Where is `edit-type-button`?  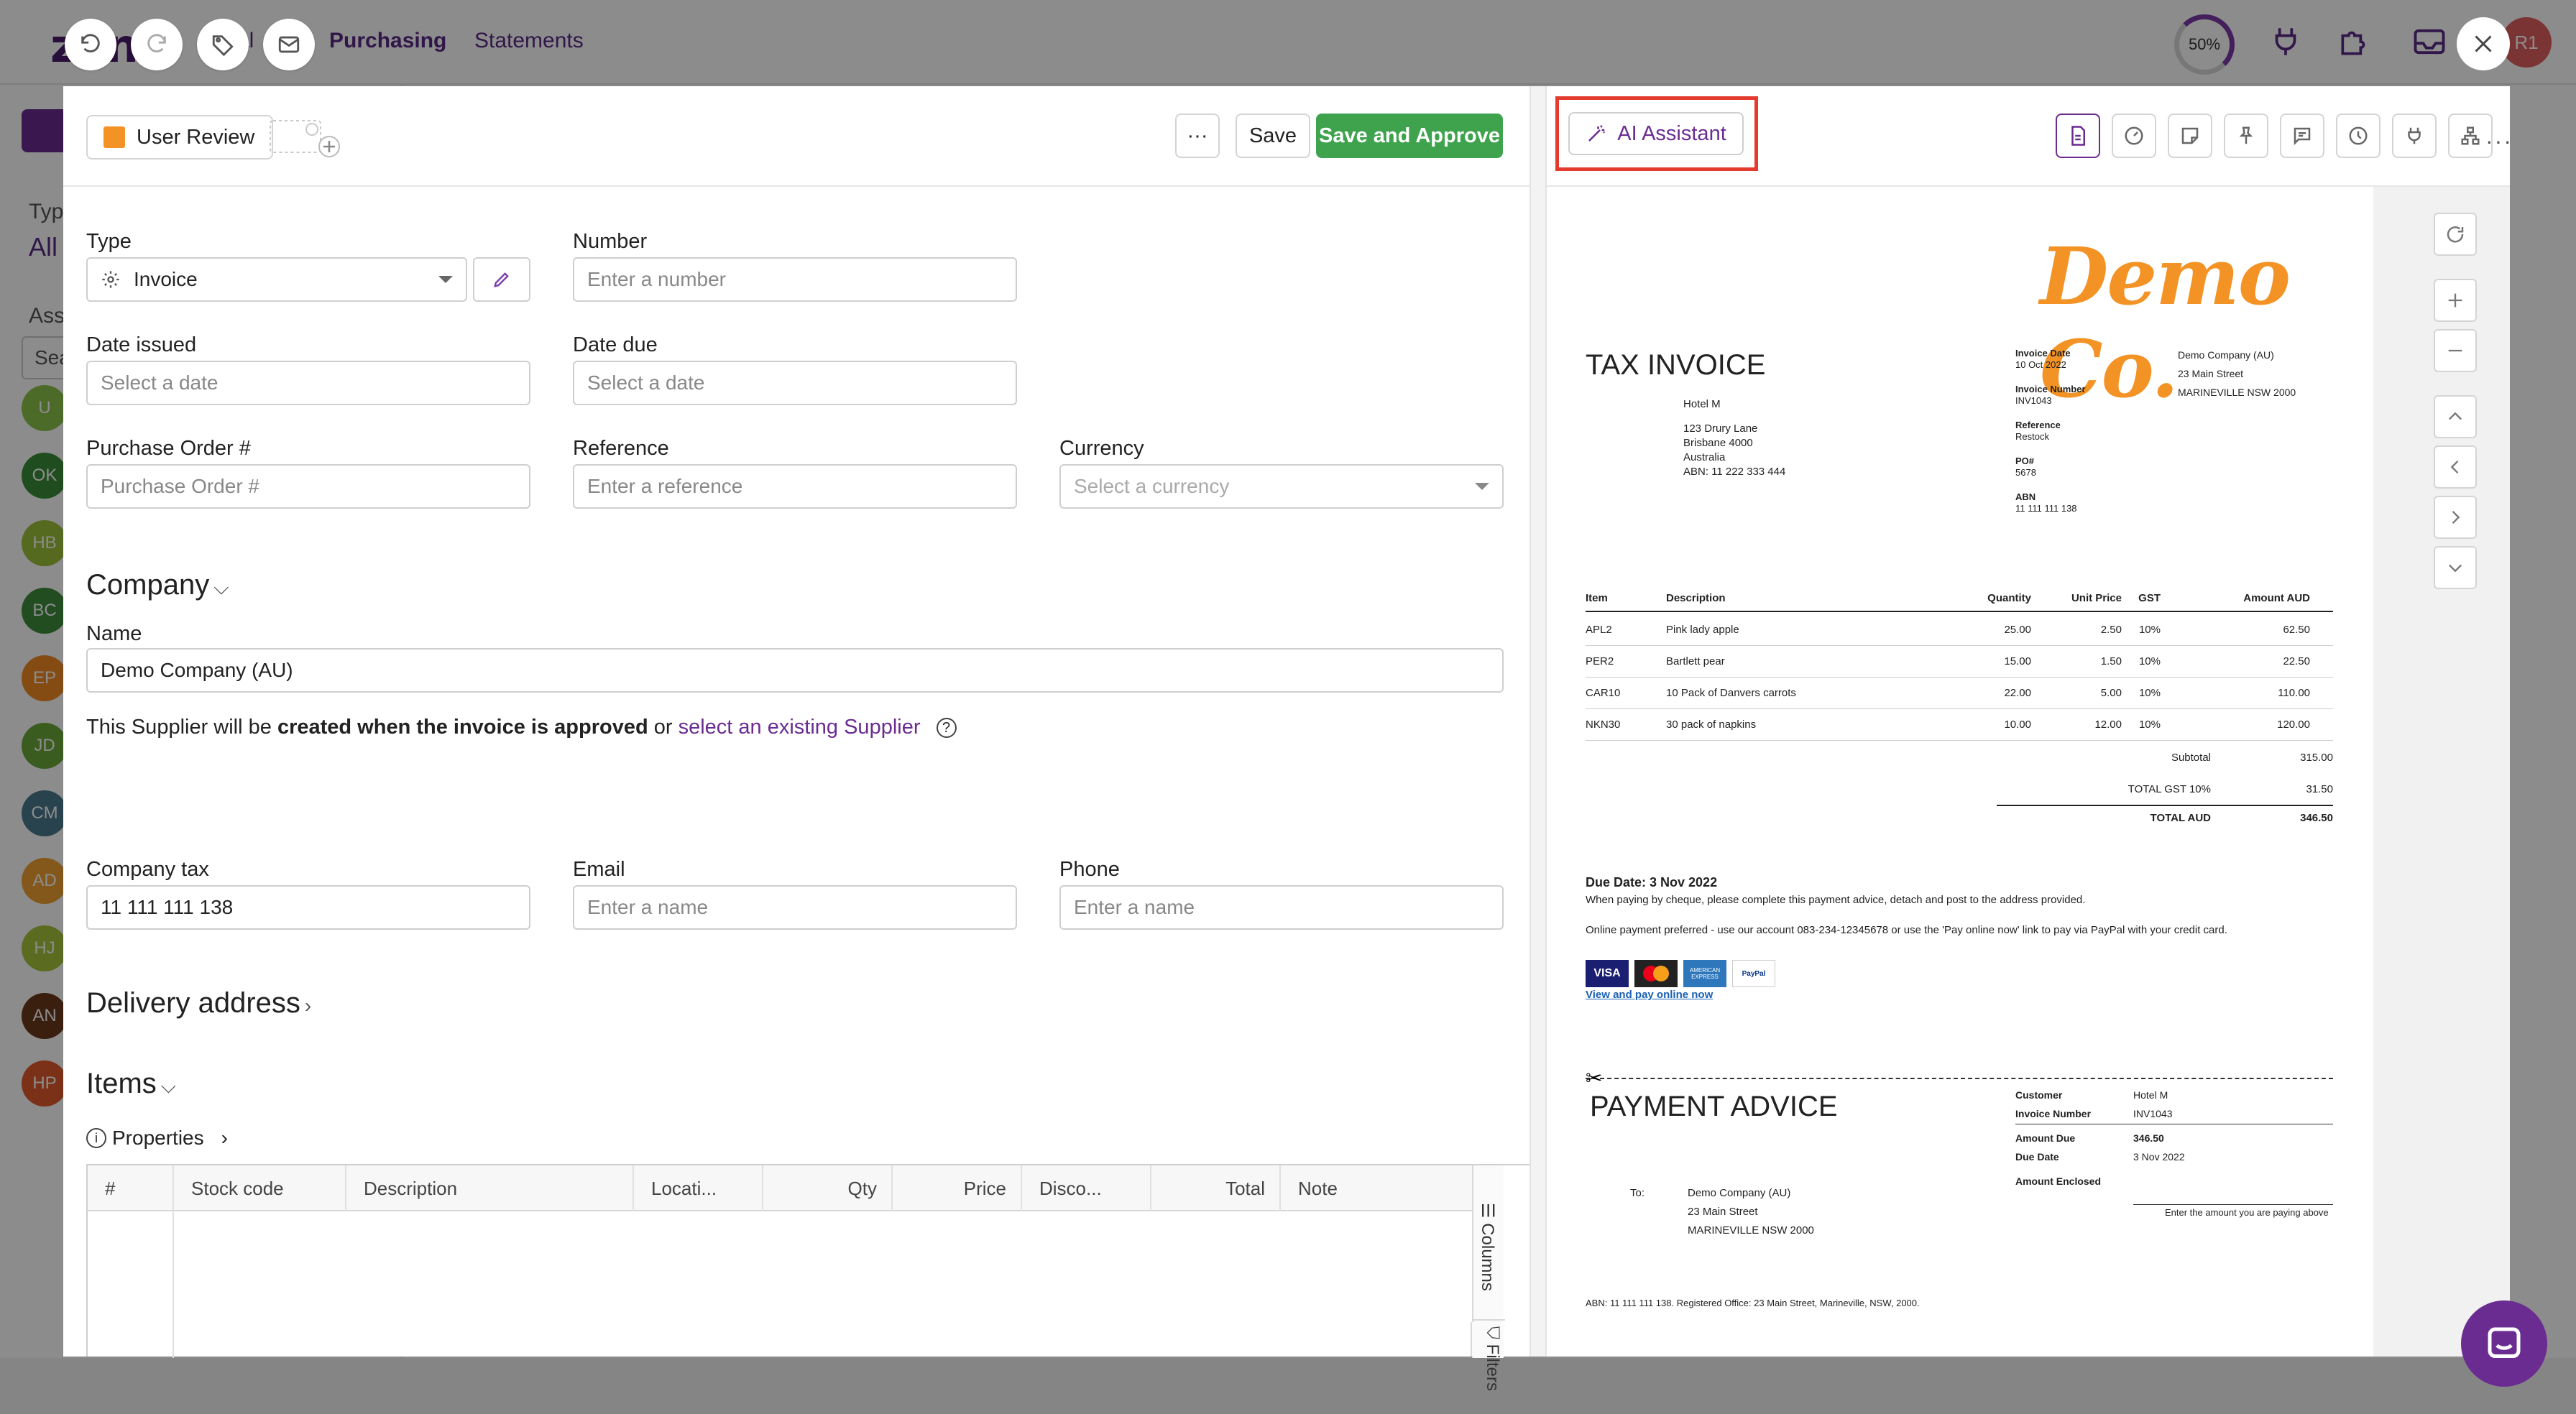
edit-type-button is located at coordinates (501, 280).